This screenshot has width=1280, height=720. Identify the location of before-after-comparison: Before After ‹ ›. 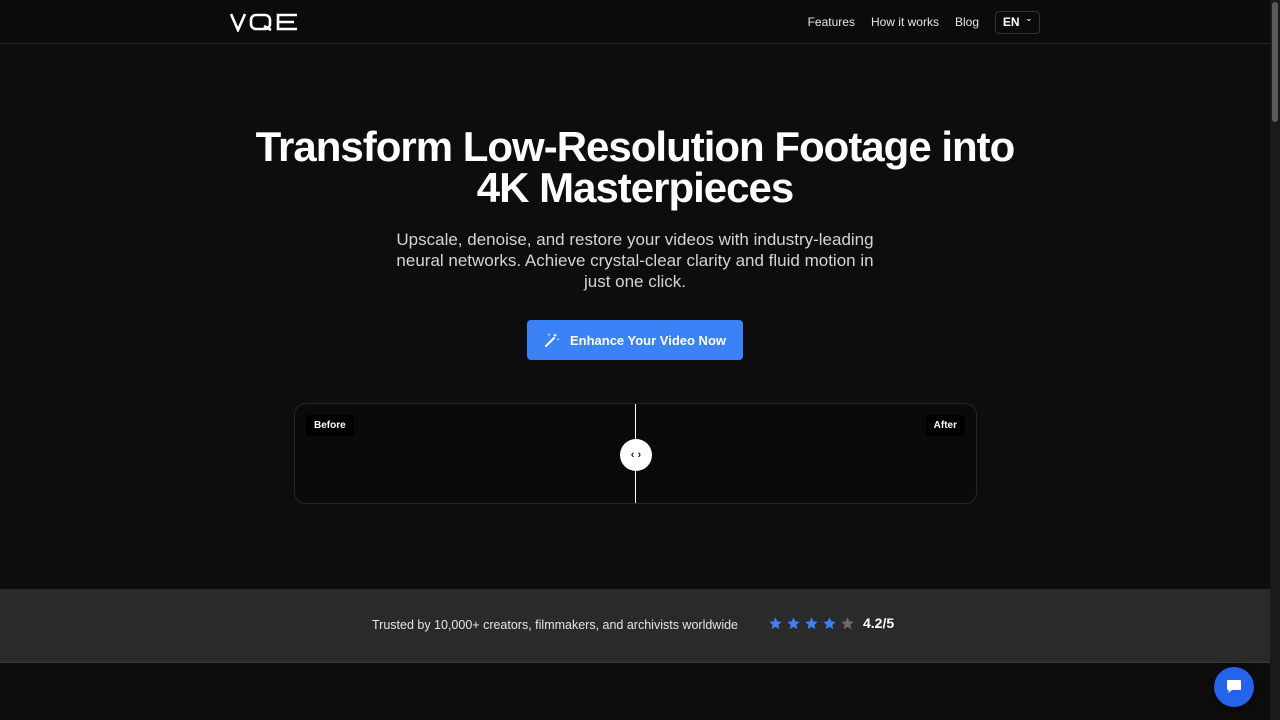
(635, 453).